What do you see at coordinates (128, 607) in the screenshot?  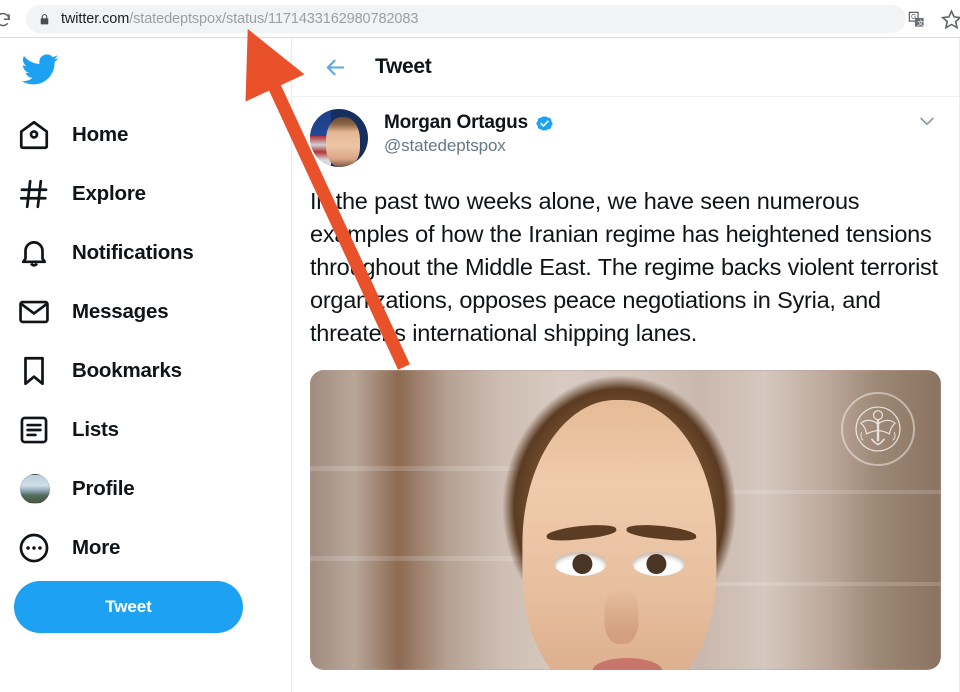 I see `tweet-compose-button: Tweet` at bounding box center [128, 607].